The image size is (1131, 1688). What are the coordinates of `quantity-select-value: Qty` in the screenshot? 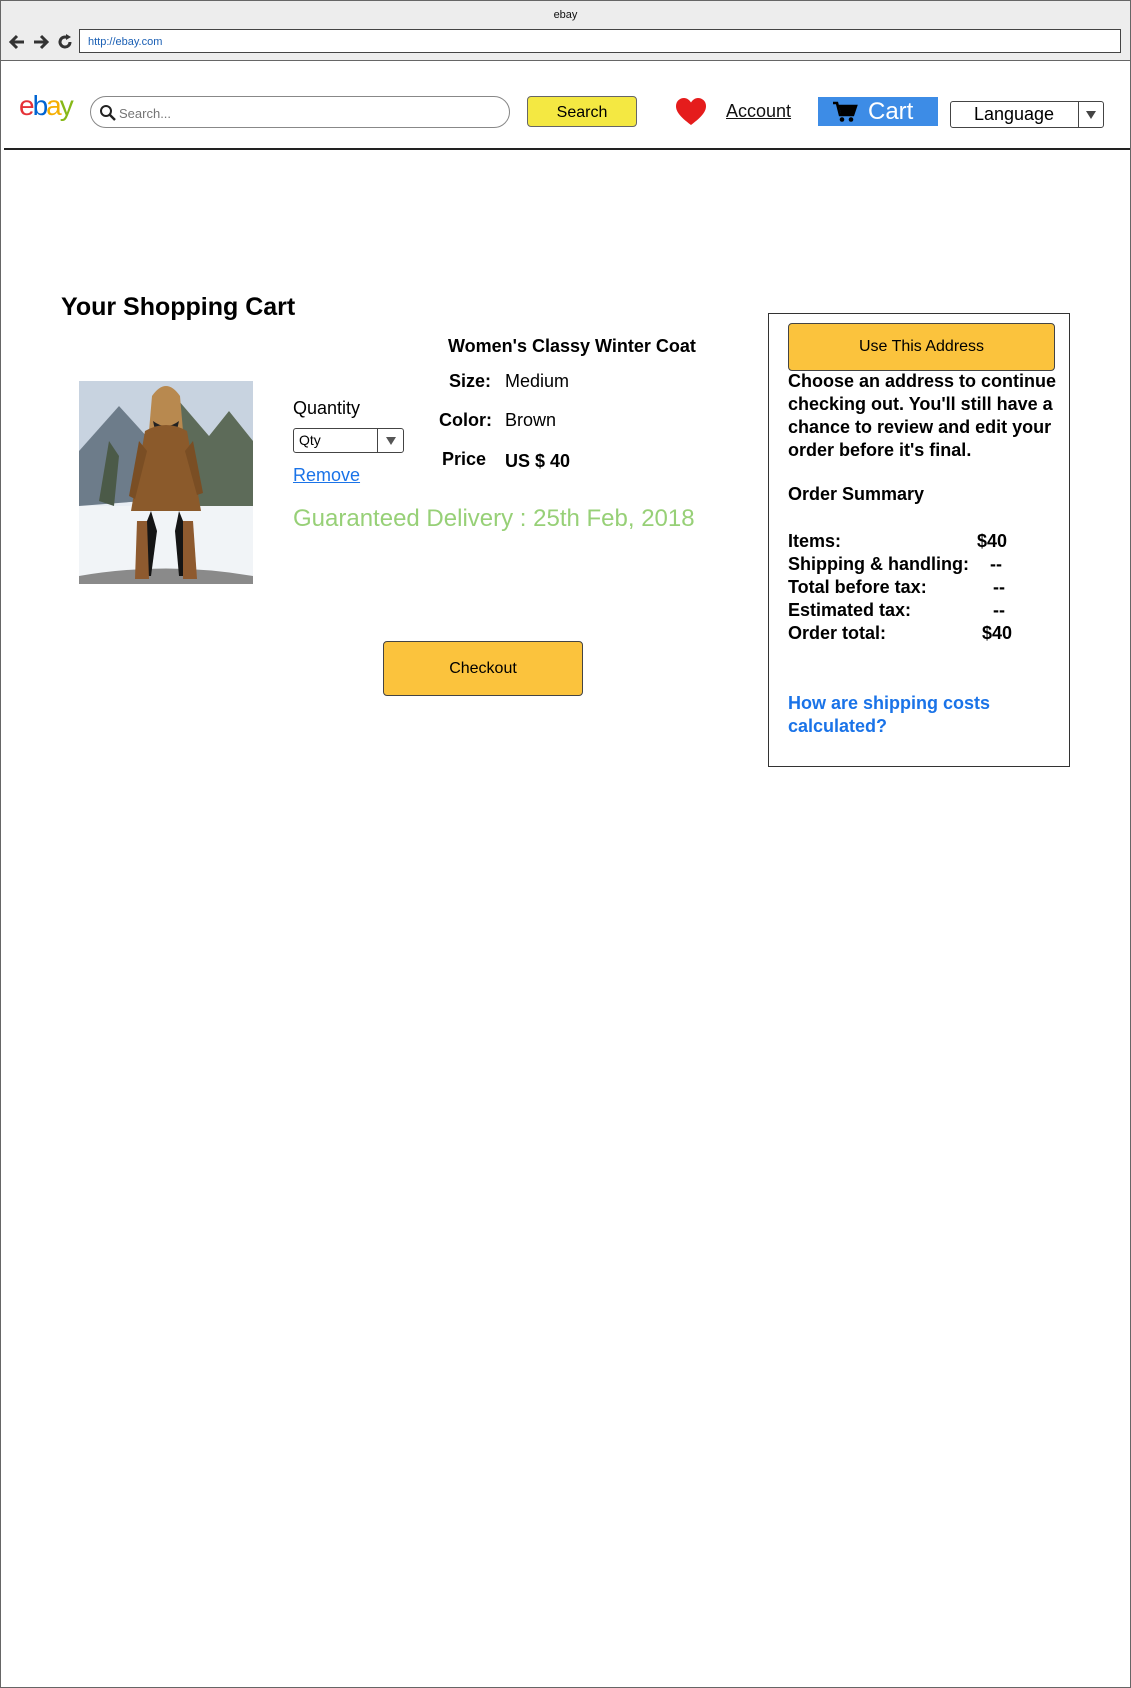 It's located at (310, 440).